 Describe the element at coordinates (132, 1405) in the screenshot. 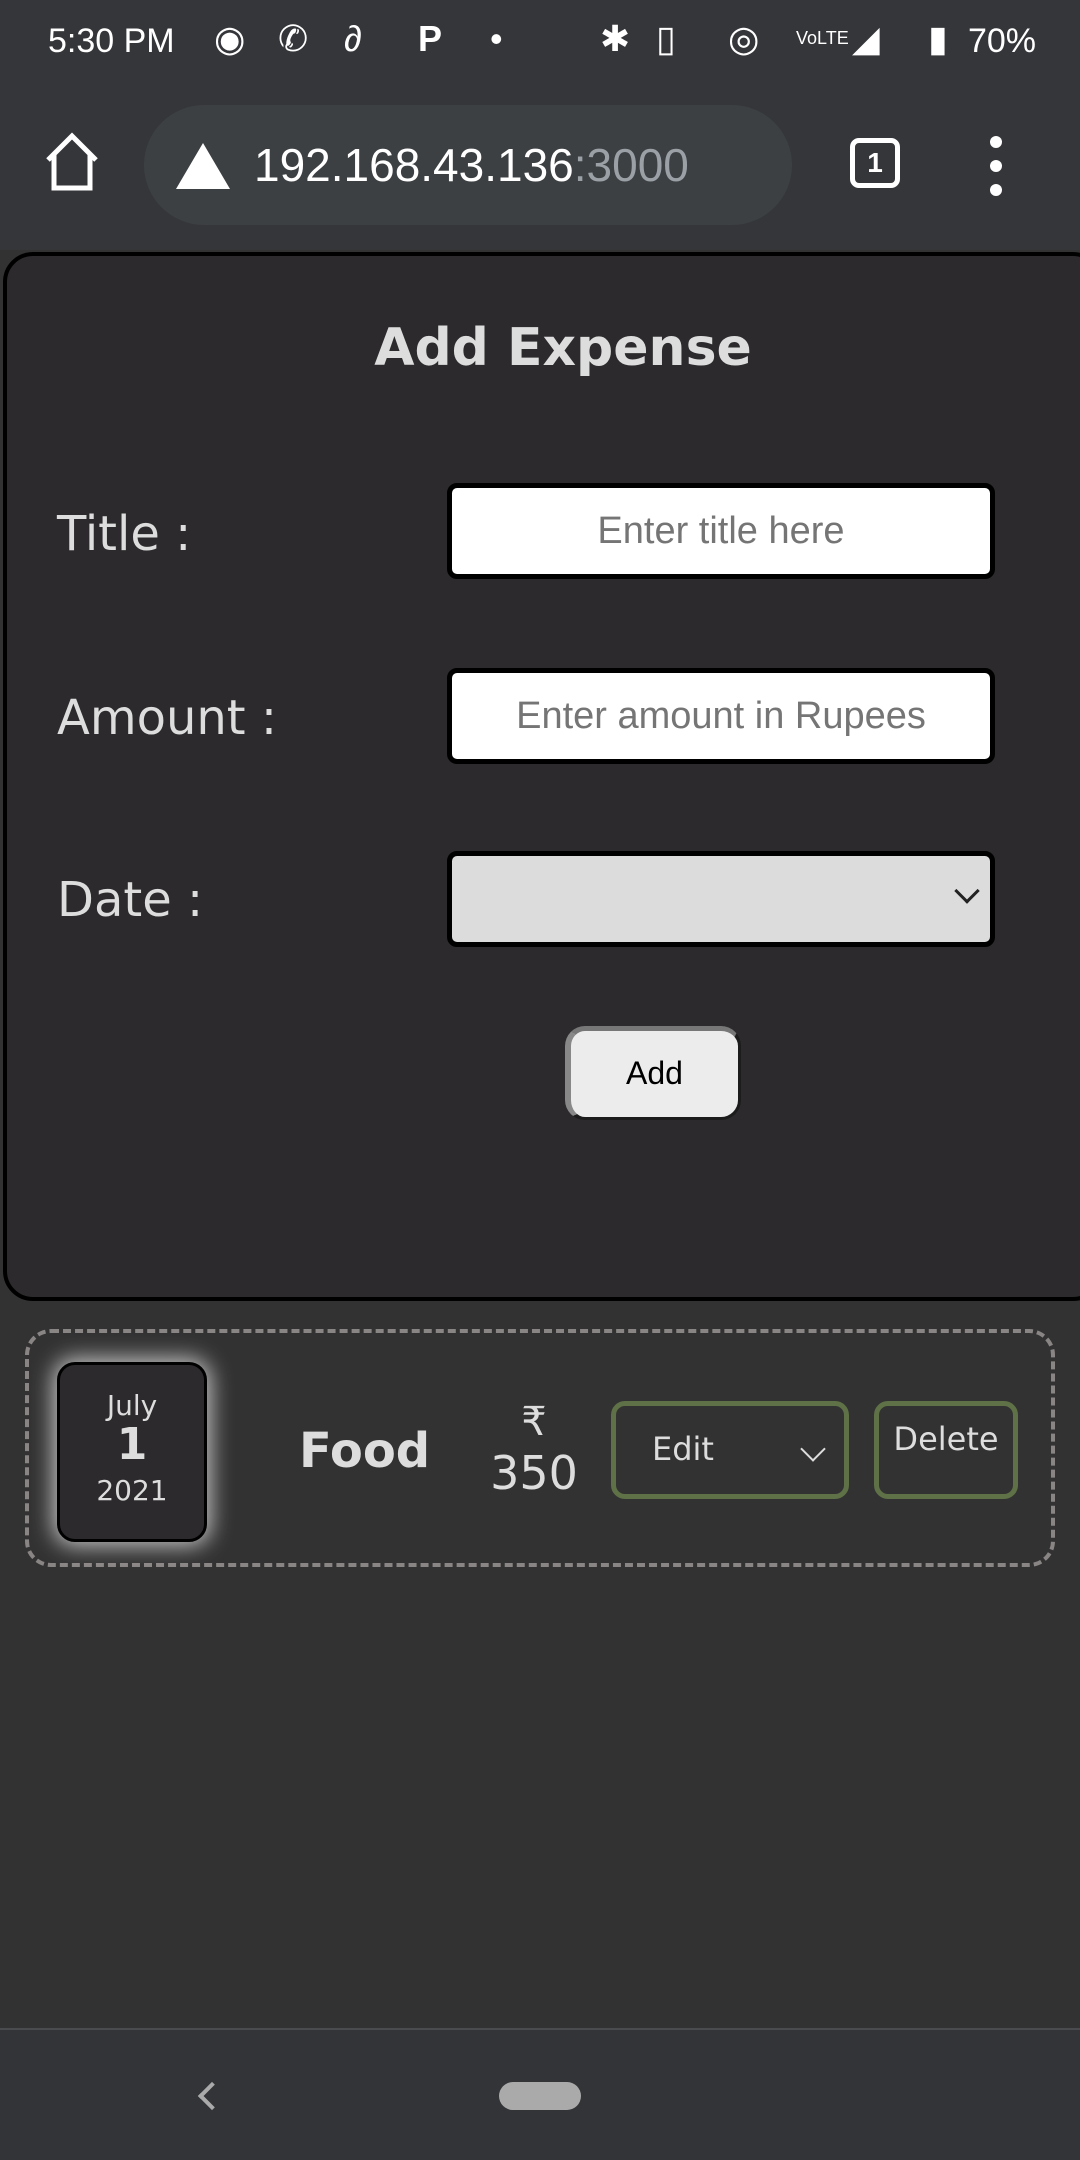

I see `expense-month: July` at that location.